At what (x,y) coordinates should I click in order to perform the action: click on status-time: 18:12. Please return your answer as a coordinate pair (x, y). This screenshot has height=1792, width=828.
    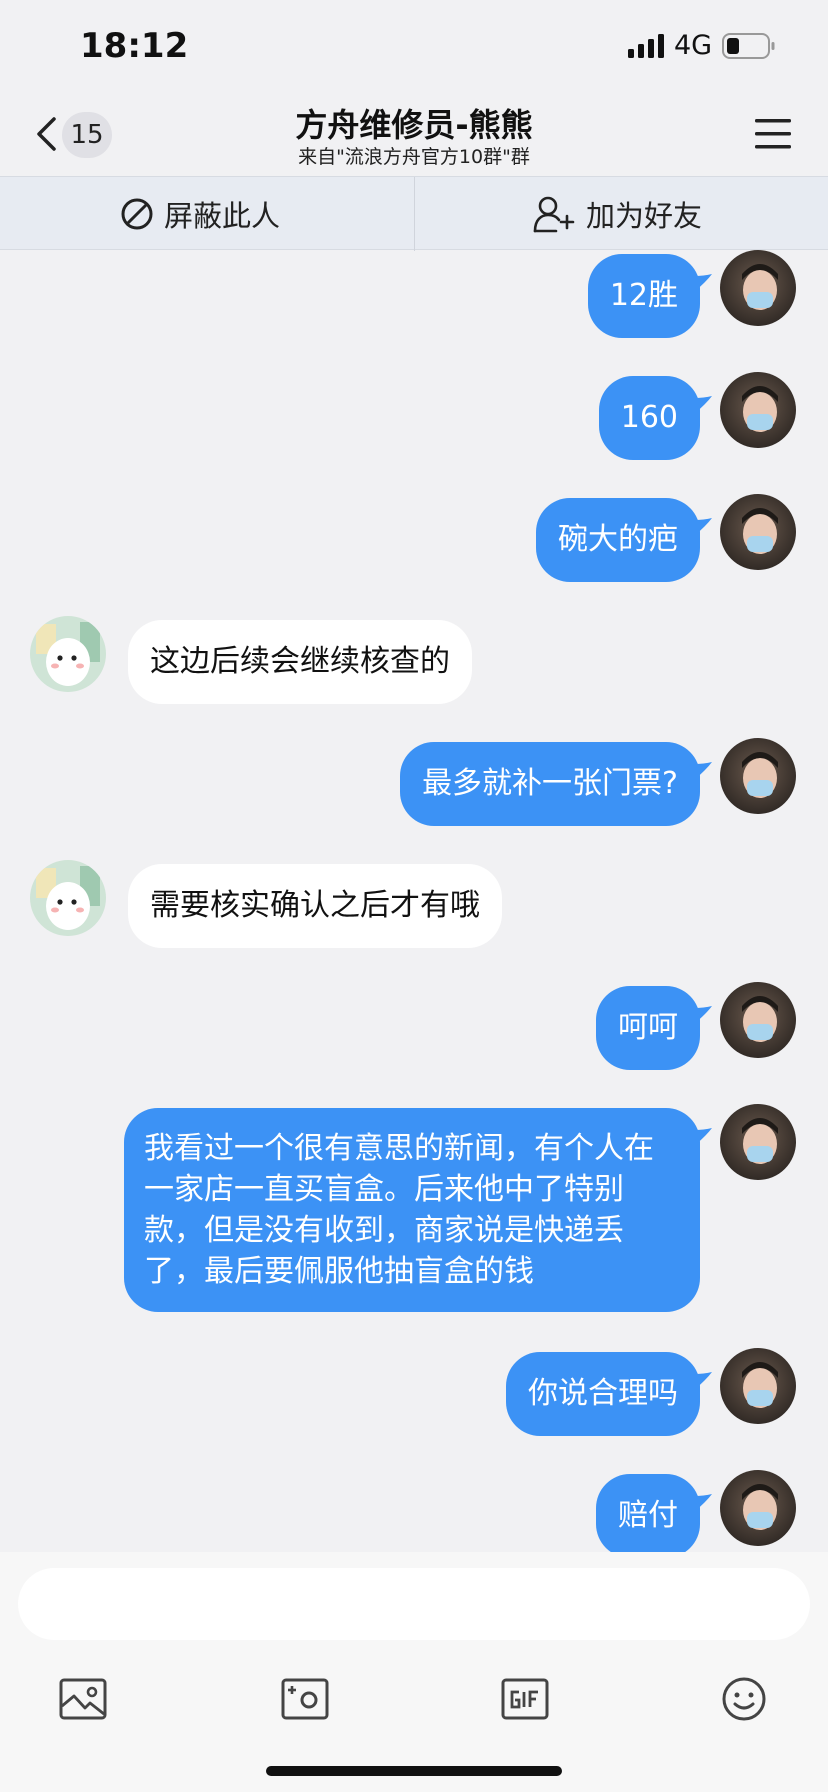
    Looking at the image, I should click on (134, 46).